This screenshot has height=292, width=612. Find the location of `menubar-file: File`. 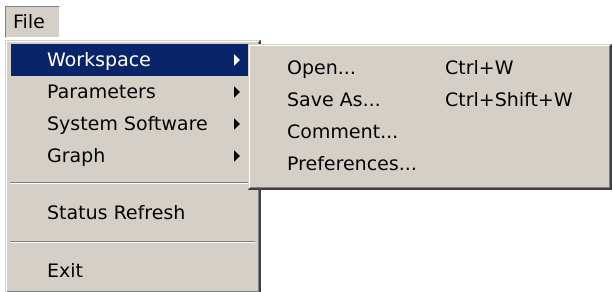

menubar-file: File is located at coordinates (32, 22).